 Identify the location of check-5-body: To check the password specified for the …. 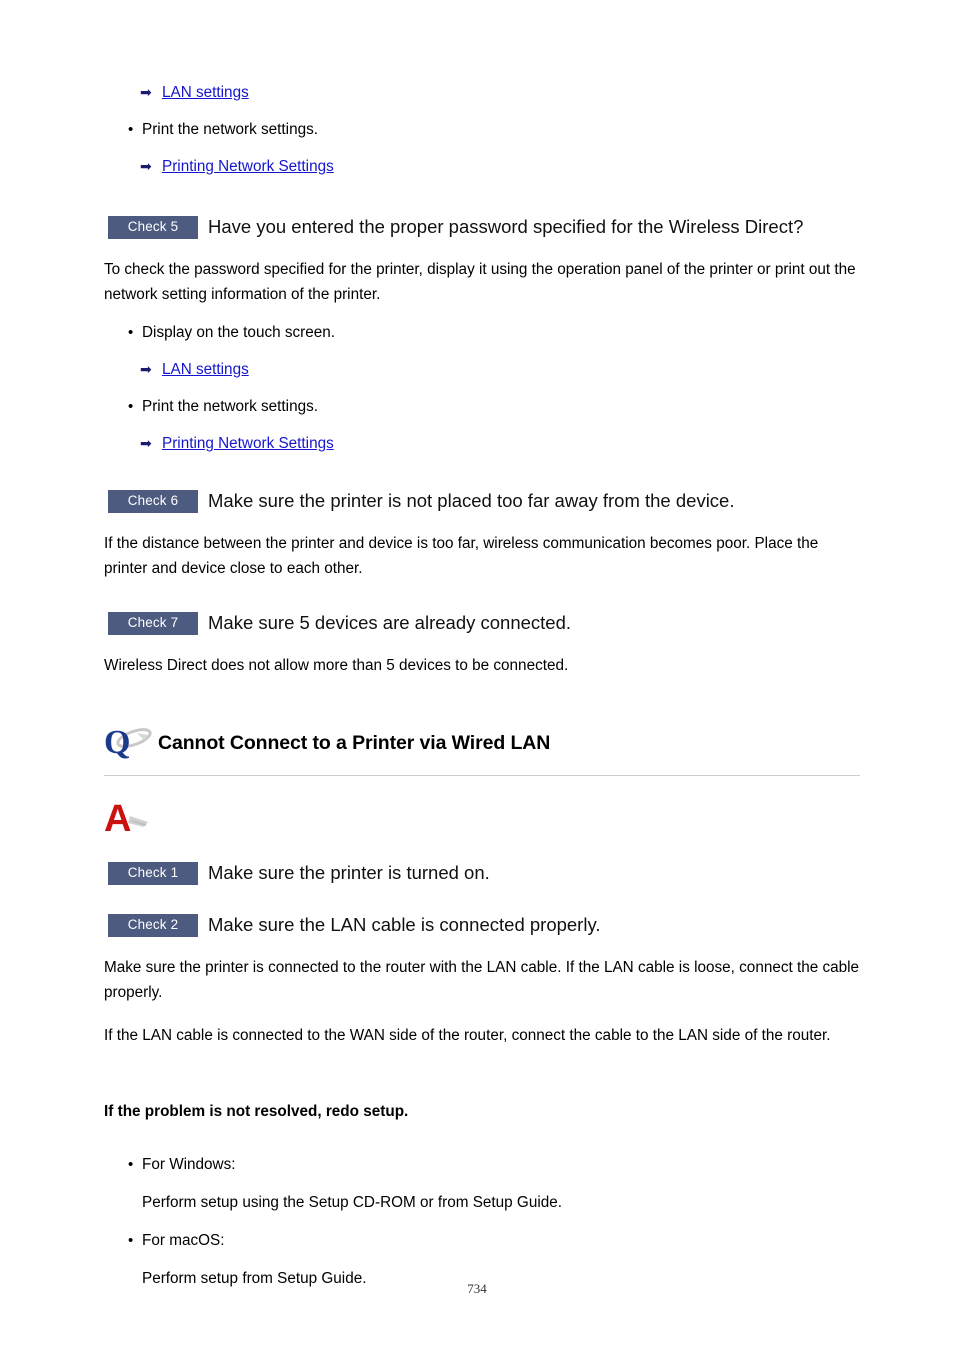
(480, 282).